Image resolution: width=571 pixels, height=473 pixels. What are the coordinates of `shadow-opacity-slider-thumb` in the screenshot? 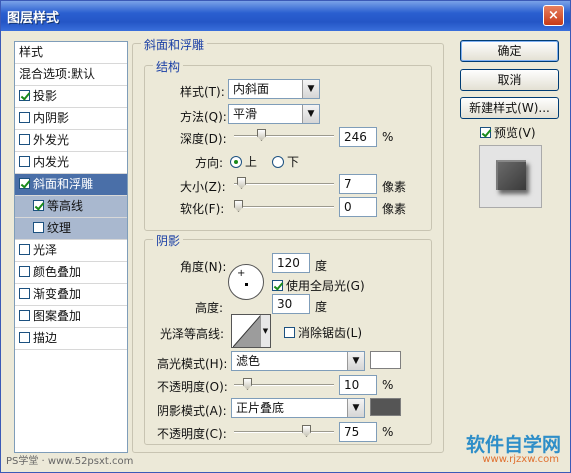 It's located at (306, 431).